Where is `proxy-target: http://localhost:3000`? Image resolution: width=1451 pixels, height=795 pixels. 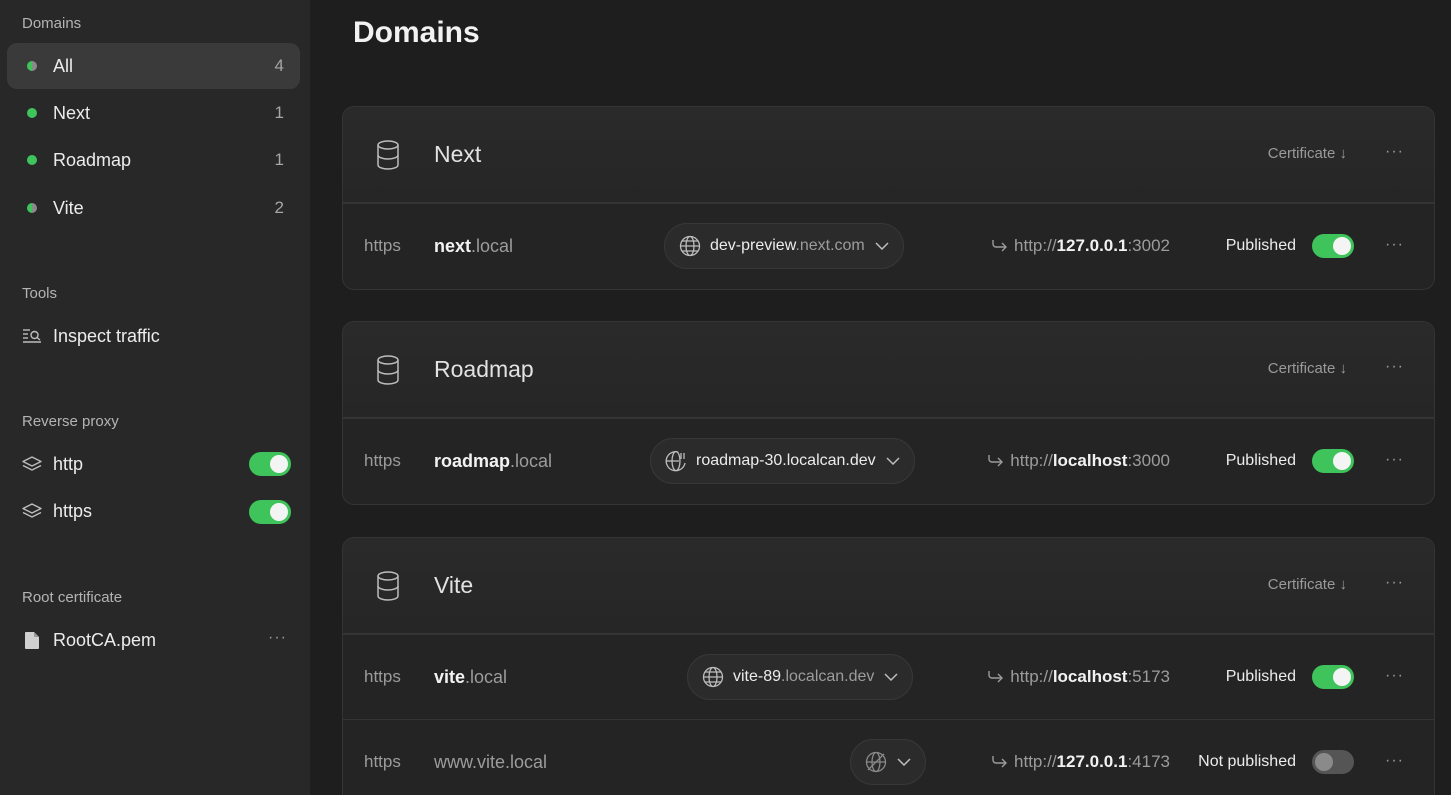 proxy-target: http://localhost:3000 is located at coordinates (1078, 461).